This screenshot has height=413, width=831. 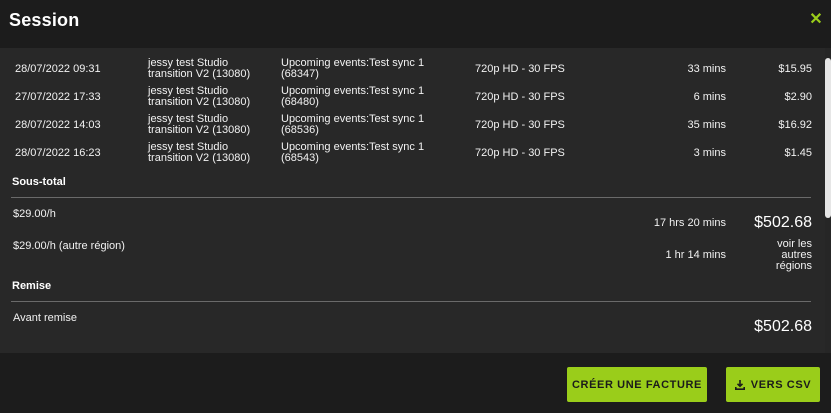 What do you see at coordinates (69, 246) in the screenshot?
I see `other-rate-label: $29.00/h (autre région)` at bounding box center [69, 246].